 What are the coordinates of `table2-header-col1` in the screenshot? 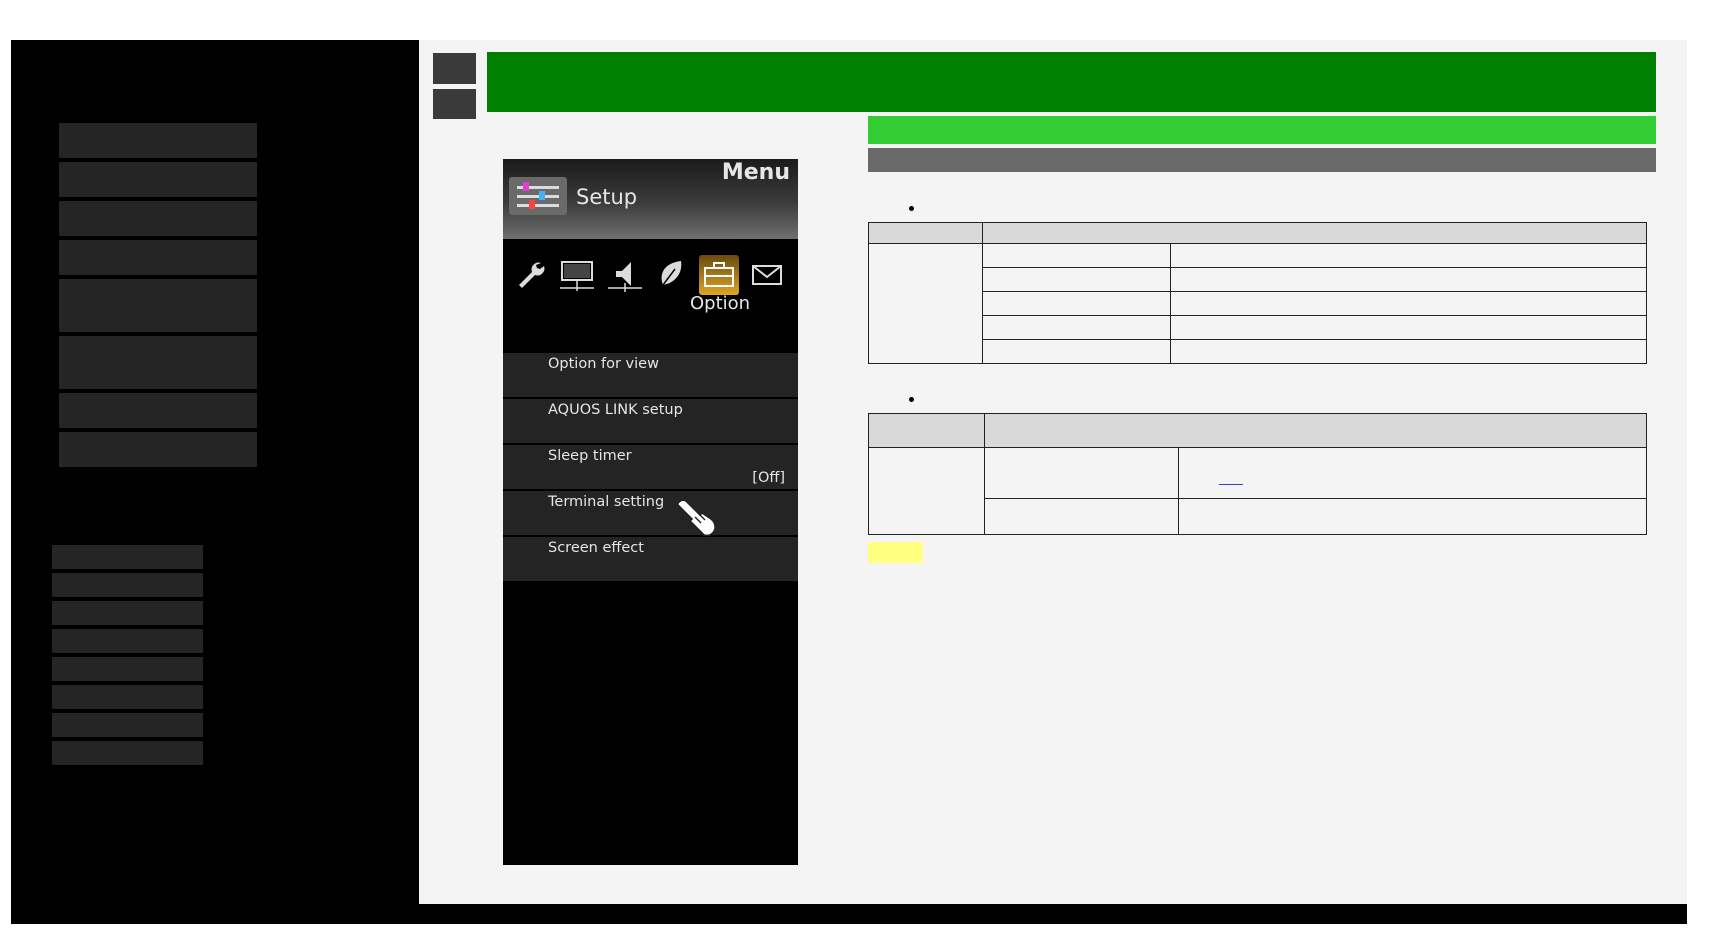 It's located at (926, 430).